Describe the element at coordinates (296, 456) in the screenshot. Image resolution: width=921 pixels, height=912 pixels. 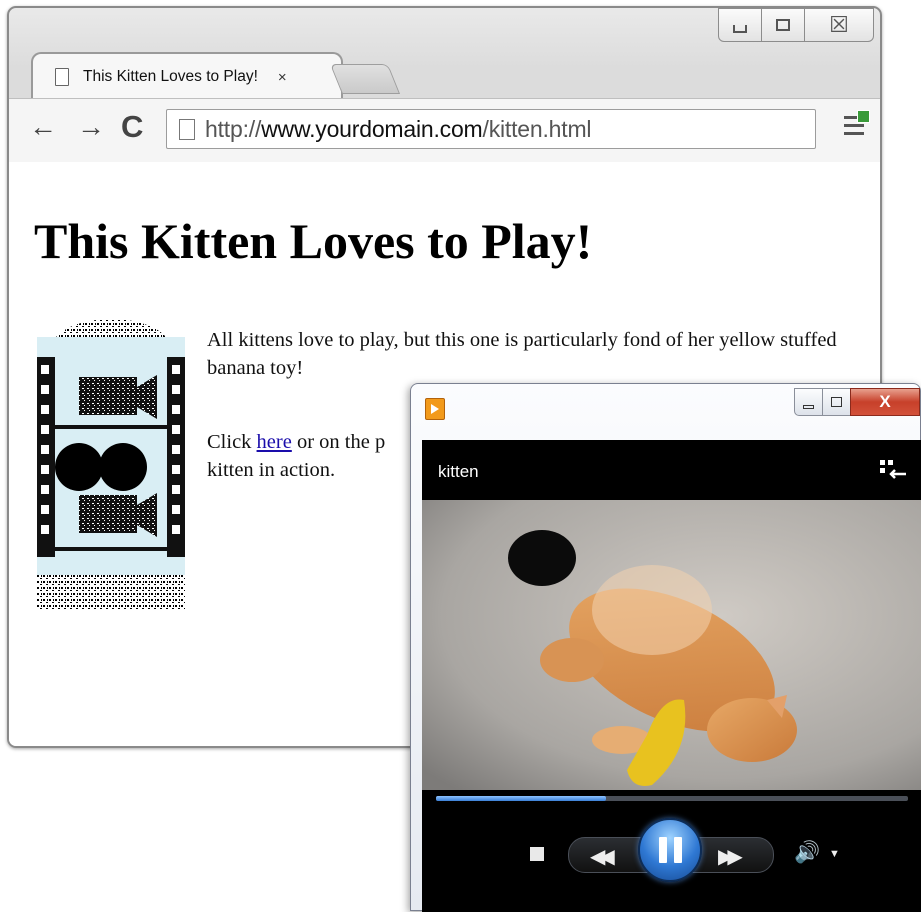
I see `link-paragraph: Click here or on the p kitten in action.` at that location.